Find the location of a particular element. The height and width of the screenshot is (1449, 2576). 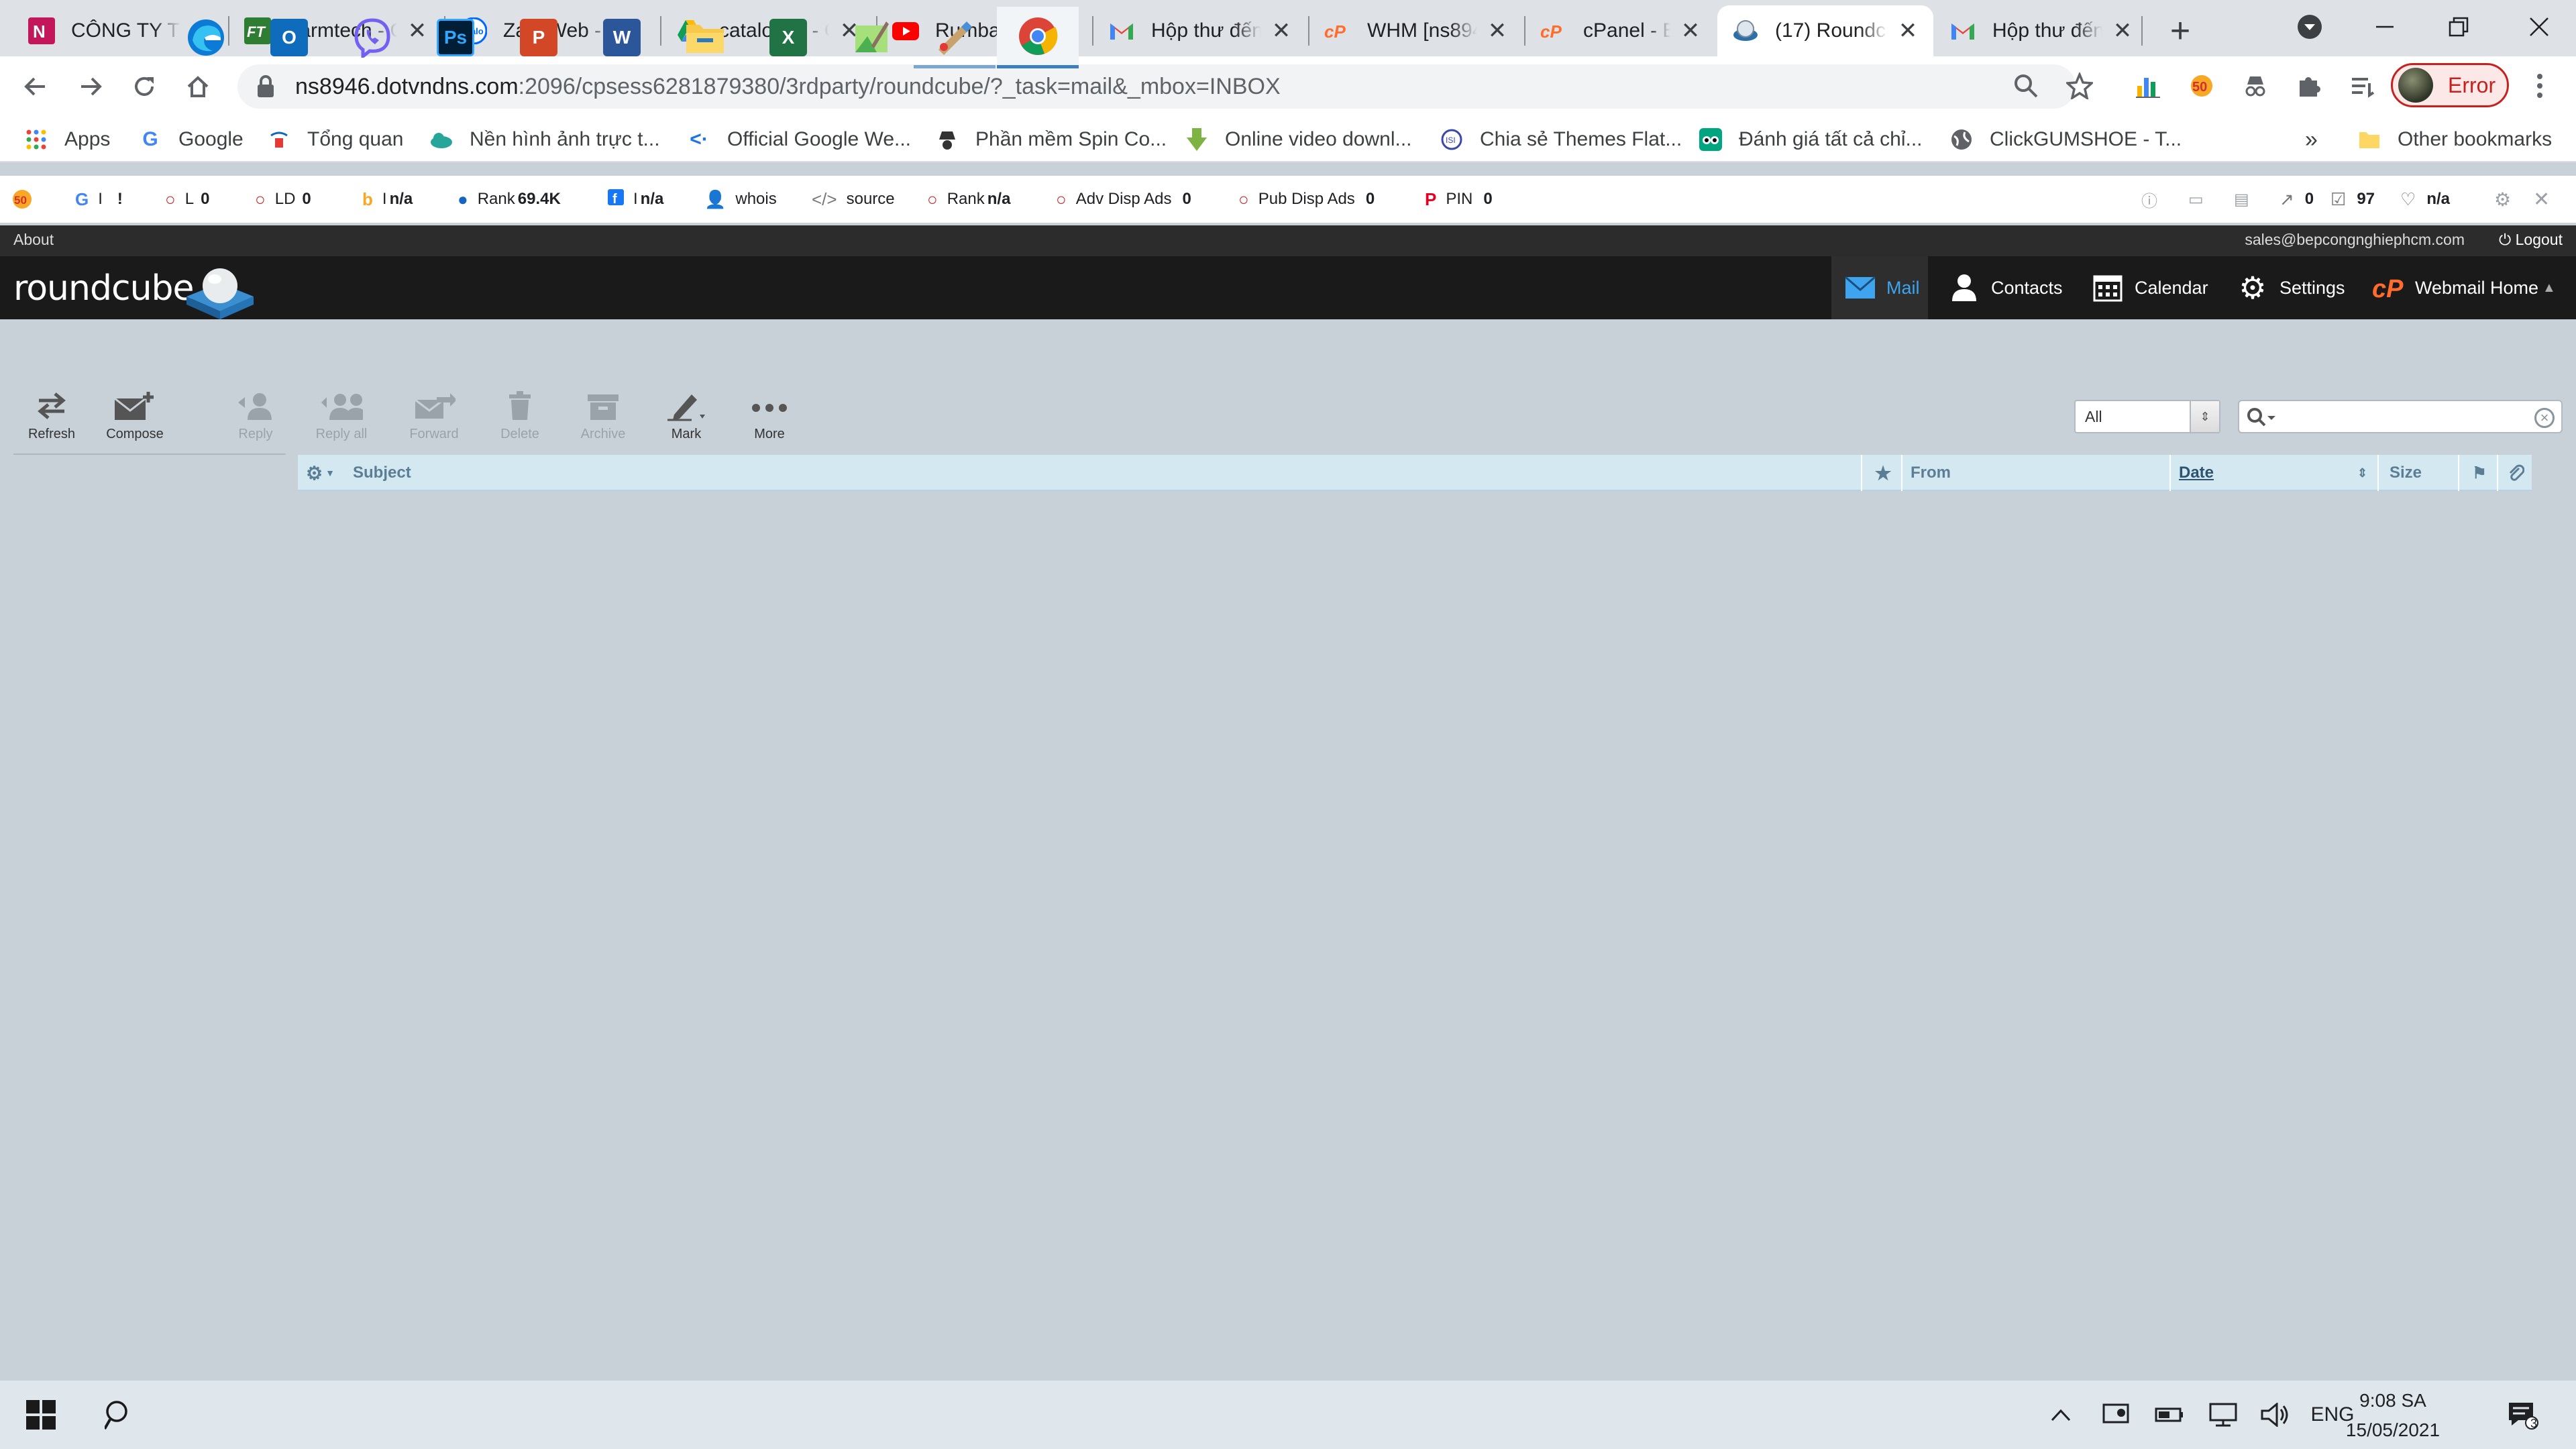

column-flag-icon: ⚑ is located at coordinates (2479, 473).